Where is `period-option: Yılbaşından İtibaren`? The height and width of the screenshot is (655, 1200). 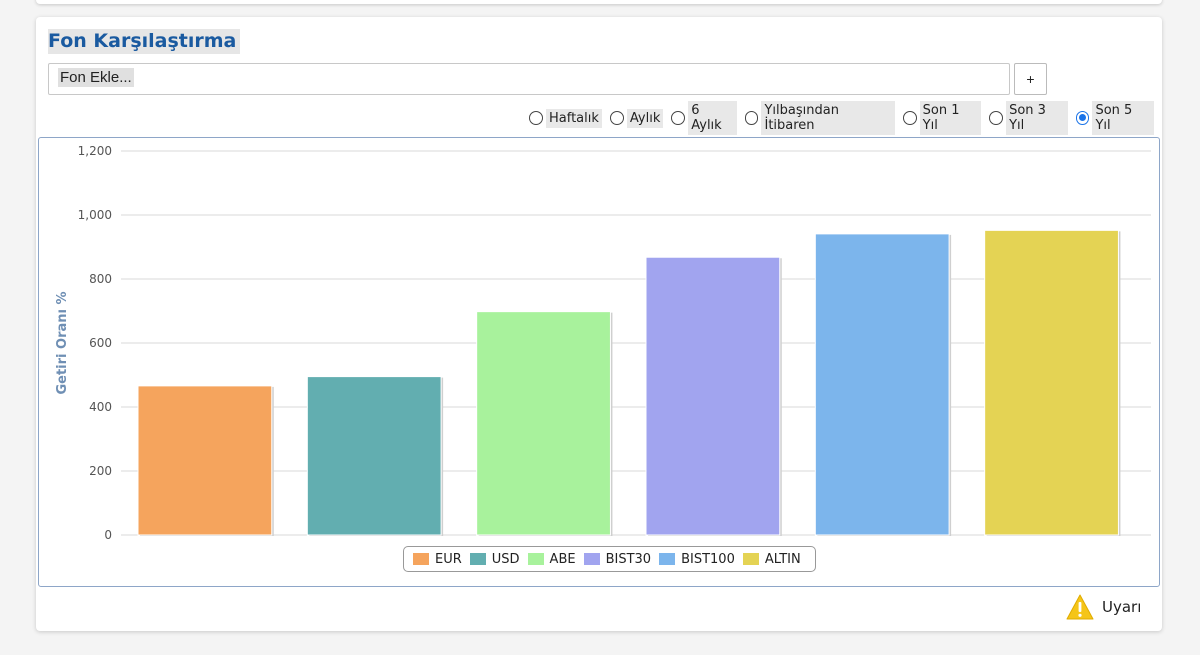 period-option: Yılbaşından İtibaren is located at coordinates (819, 118).